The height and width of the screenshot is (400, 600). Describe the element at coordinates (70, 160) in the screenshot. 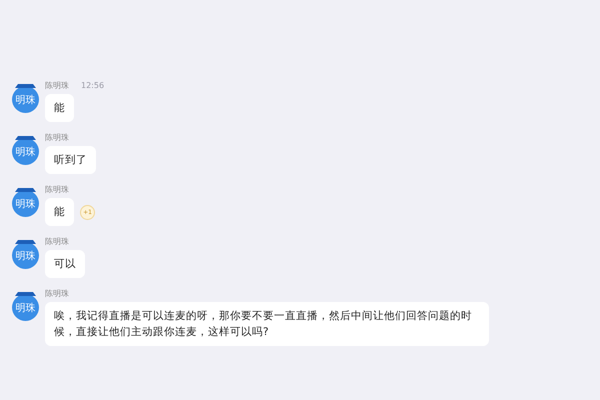

I see `message-bubble: 听到了` at that location.